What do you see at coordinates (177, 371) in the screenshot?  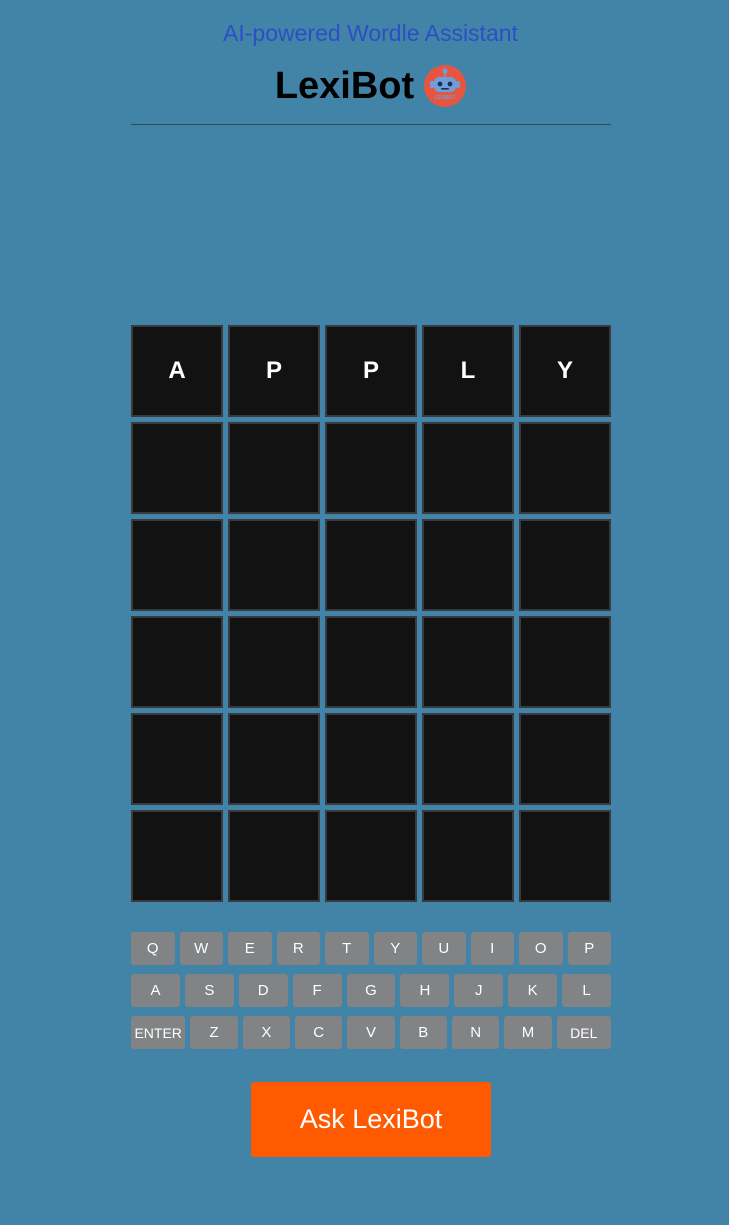 I see `grid-tile: A` at bounding box center [177, 371].